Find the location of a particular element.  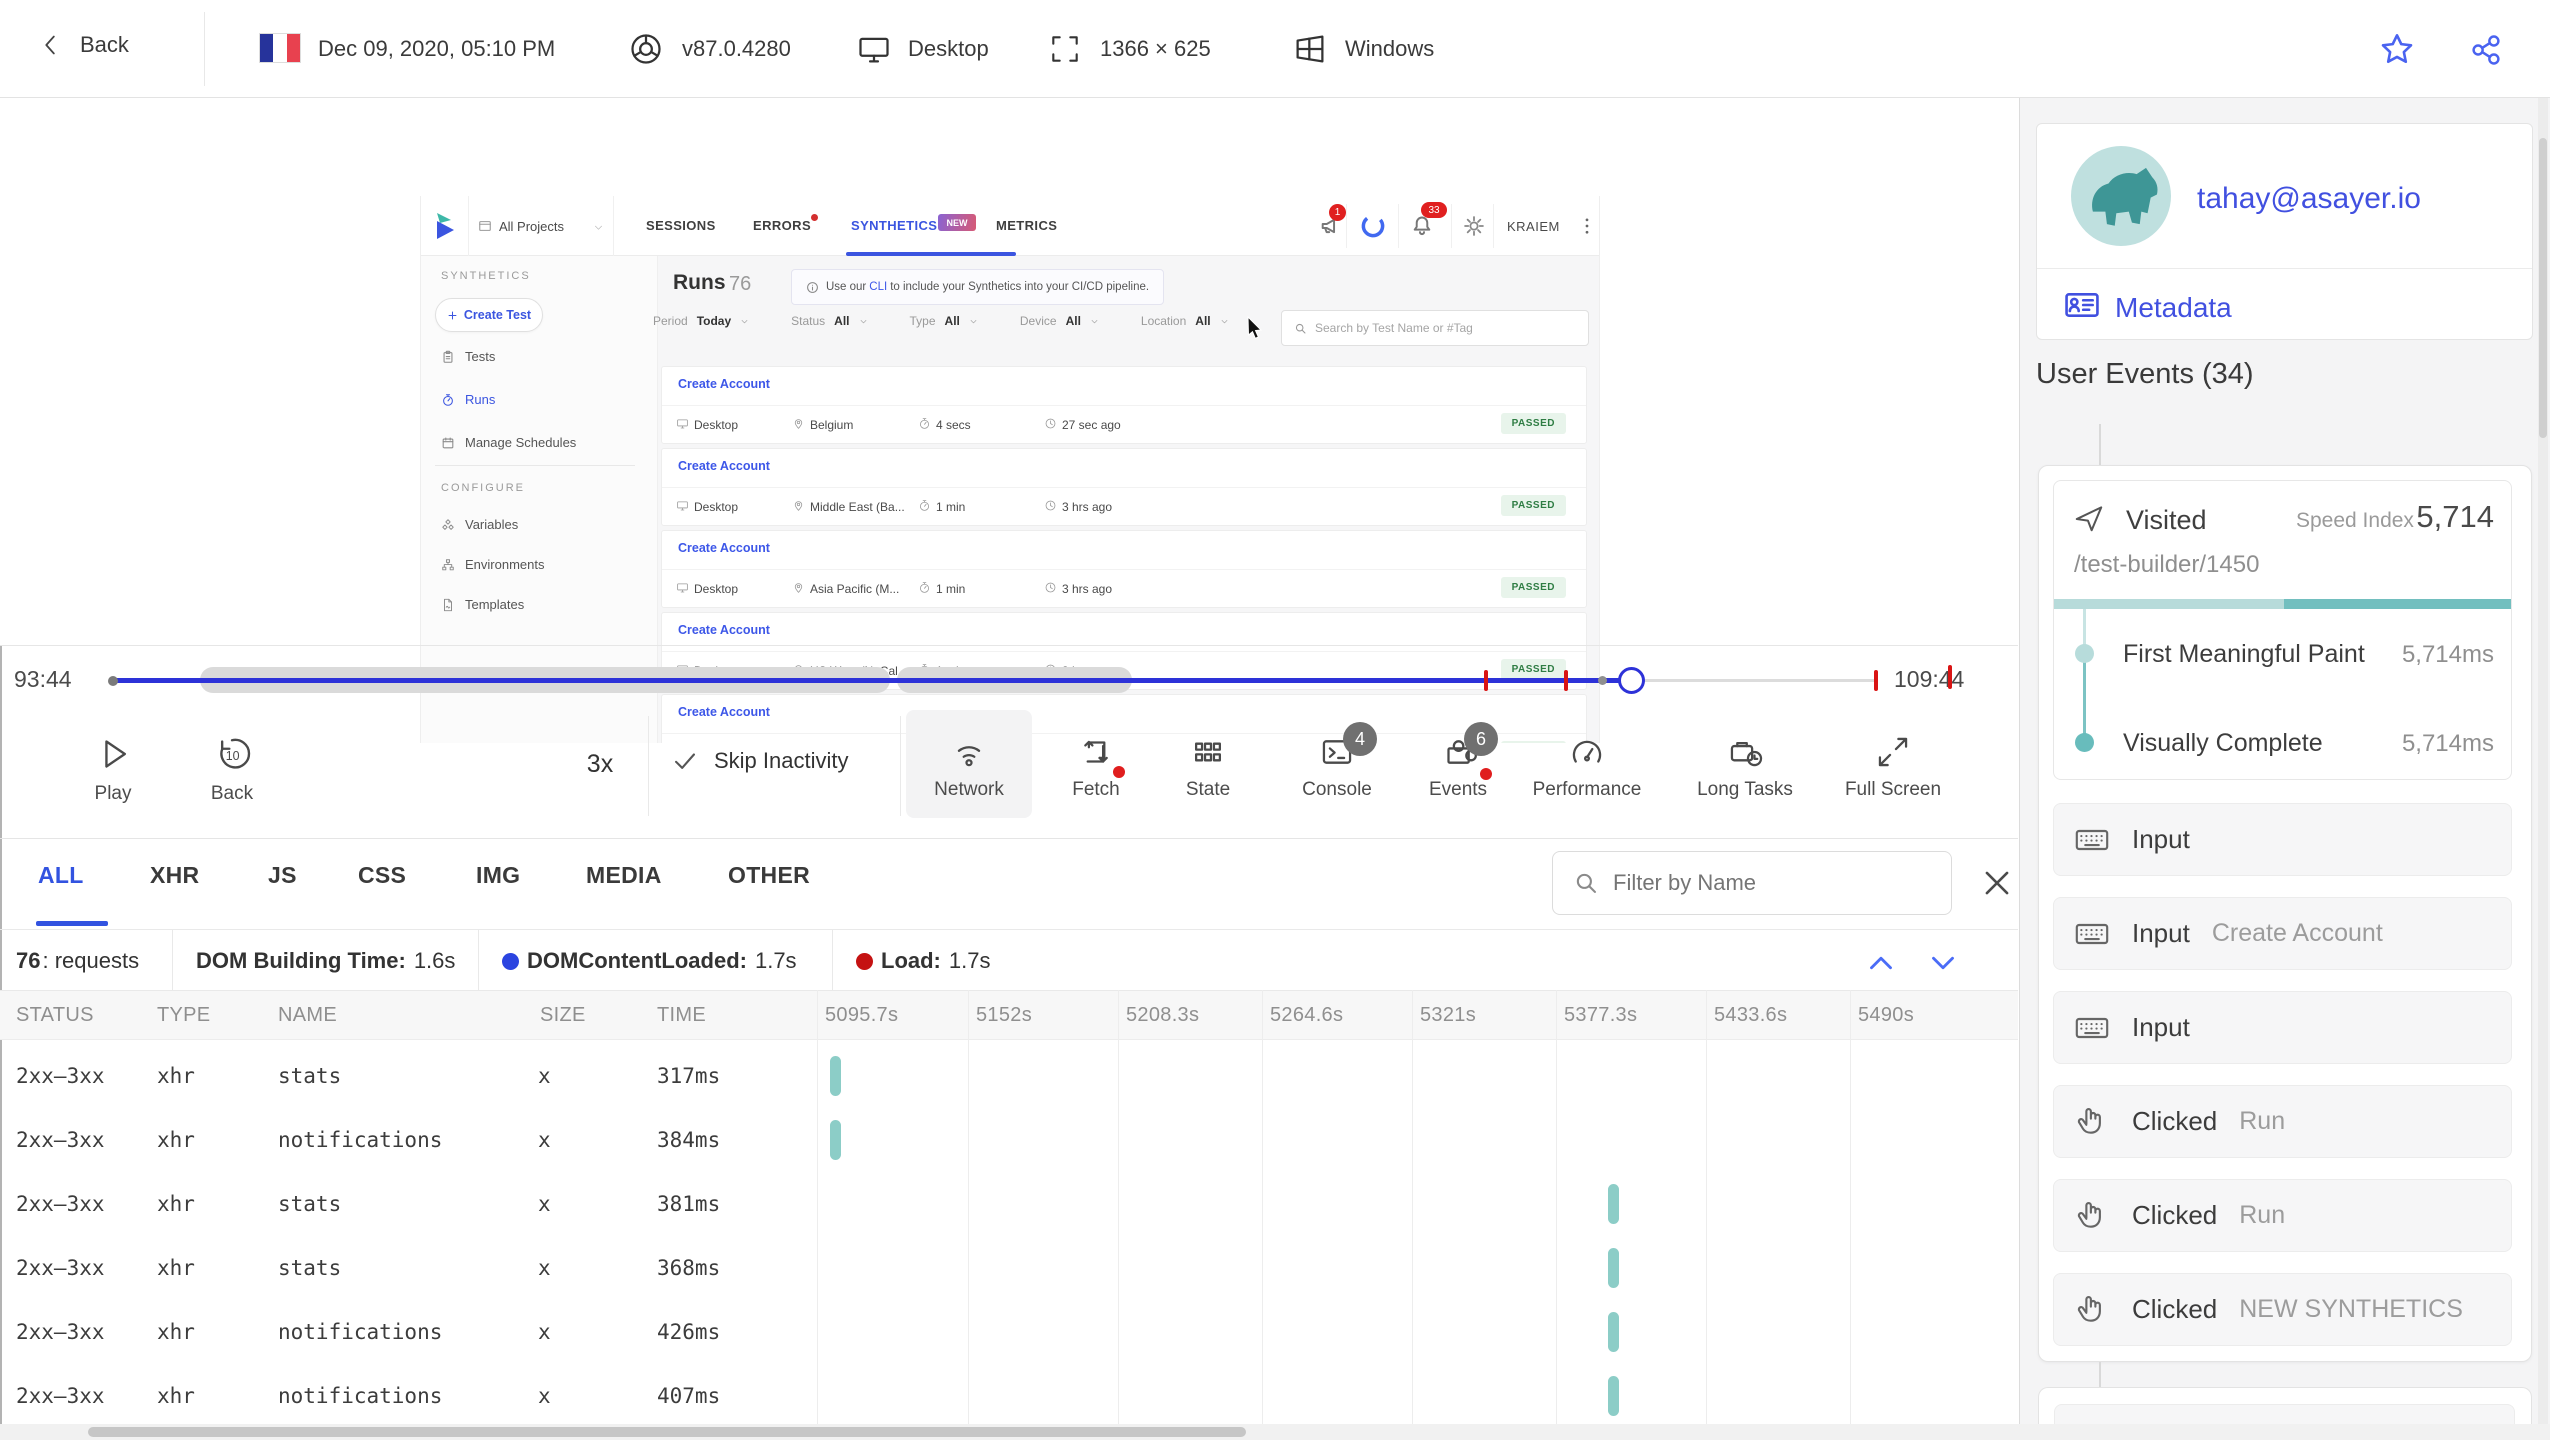

network-row: 2xx–3xx xhr stats x 317ms is located at coordinates (1009, 1076).